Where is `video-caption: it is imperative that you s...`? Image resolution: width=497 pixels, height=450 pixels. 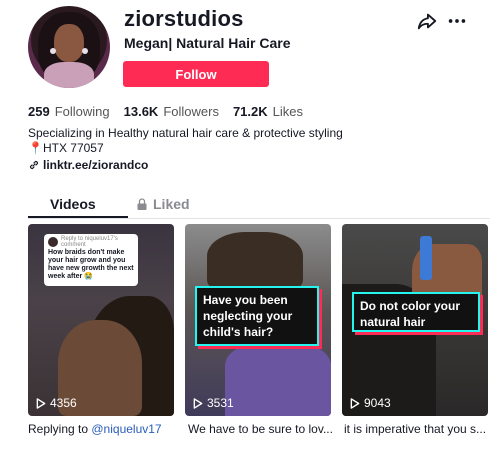 video-caption: it is imperative that you s... is located at coordinates (419, 429).